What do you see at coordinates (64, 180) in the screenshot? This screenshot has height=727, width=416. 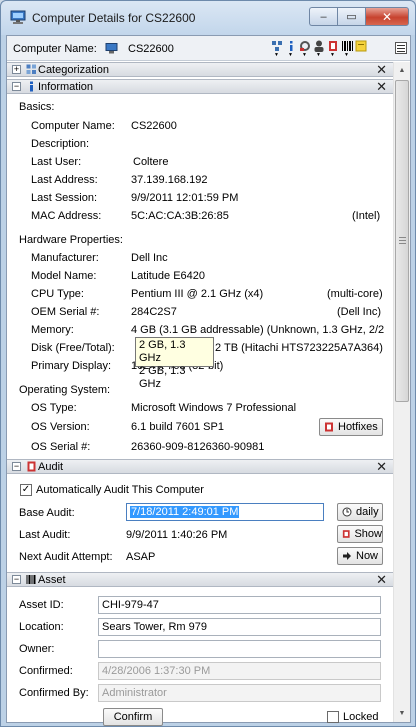 I see `last-address-label: Last Address:` at bounding box center [64, 180].